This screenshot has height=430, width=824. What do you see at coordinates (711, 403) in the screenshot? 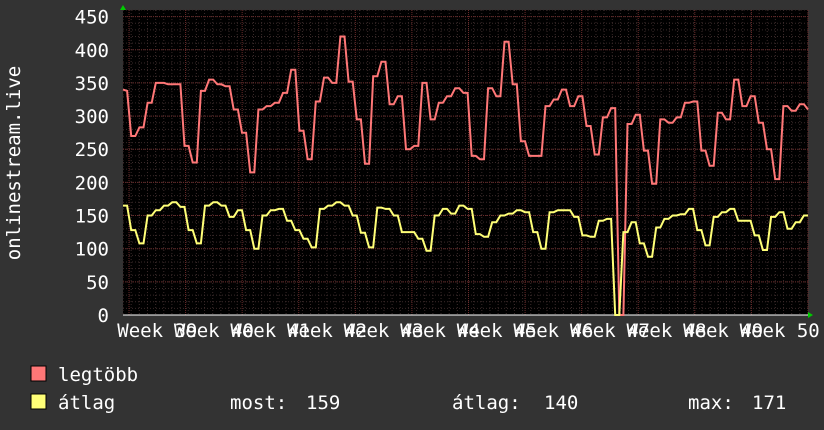
I see `stat-max-label: max:` at bounding box center [711, 403].